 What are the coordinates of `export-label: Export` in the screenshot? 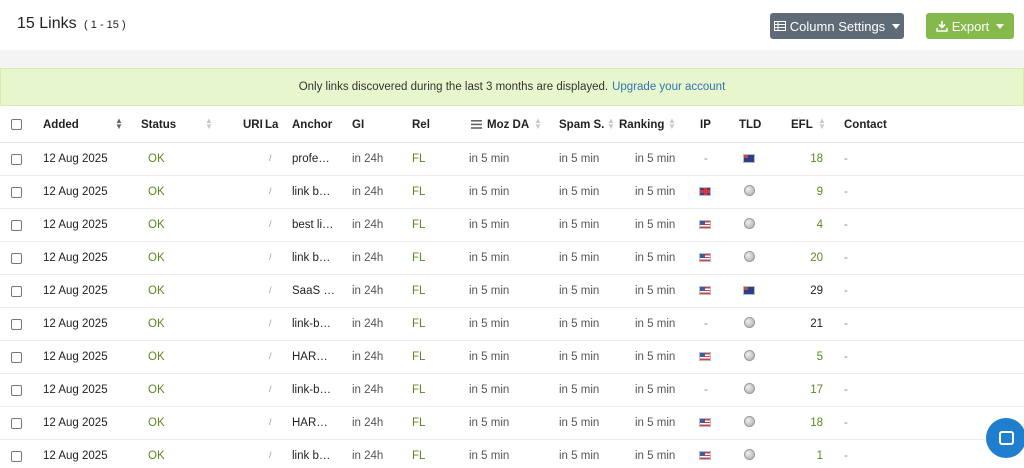 It's located at (970, 26).